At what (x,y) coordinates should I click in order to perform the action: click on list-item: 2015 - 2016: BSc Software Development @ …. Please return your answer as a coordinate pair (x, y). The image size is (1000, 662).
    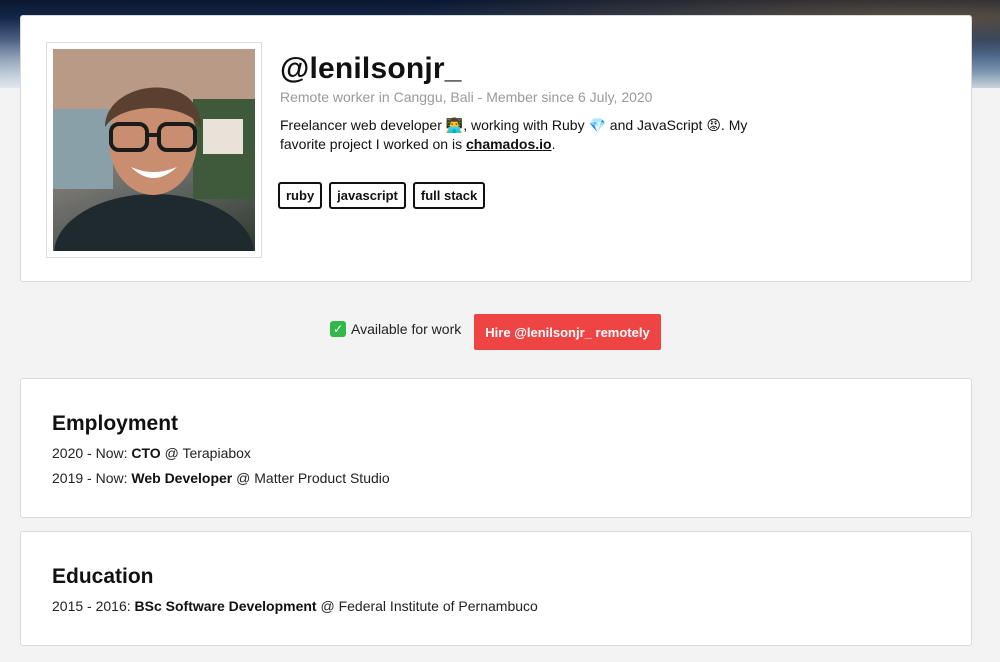
    Looking at the image, I should click on (295, 606).